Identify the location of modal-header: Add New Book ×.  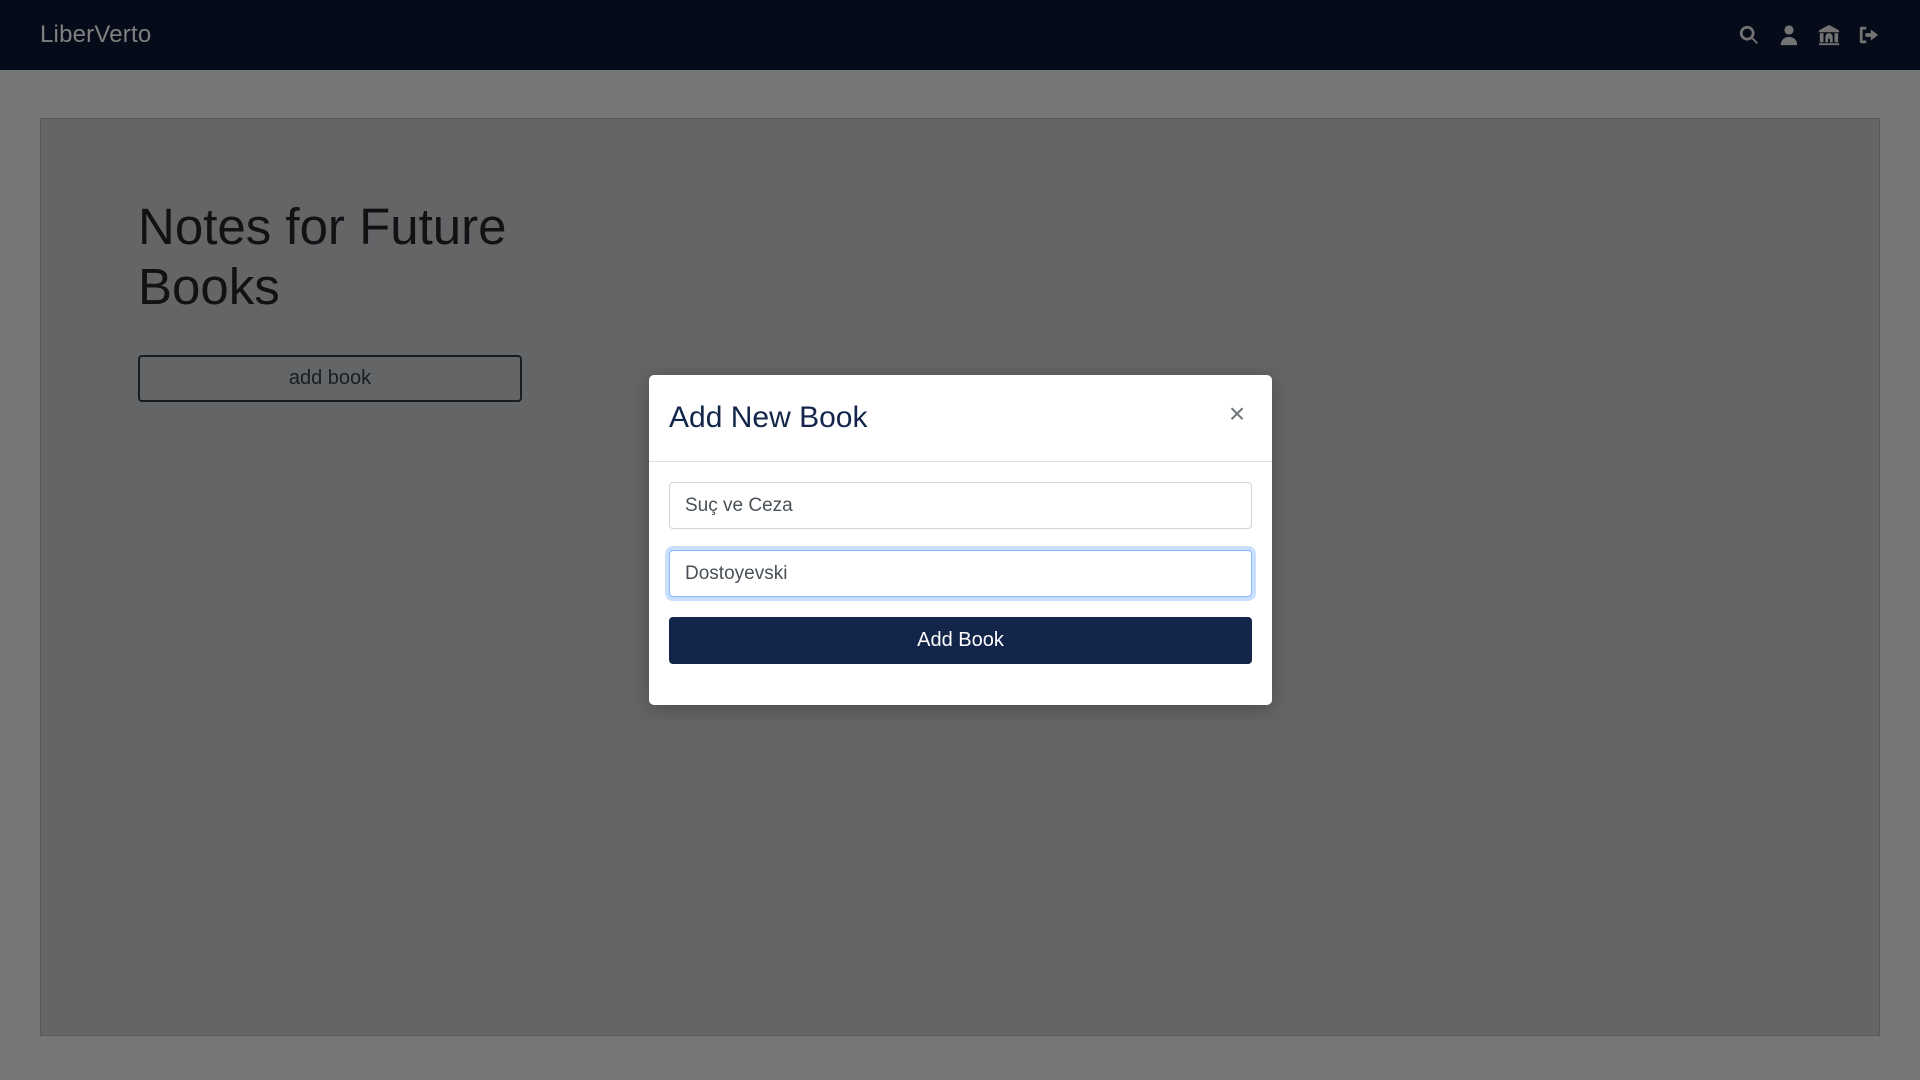
(960, 418).